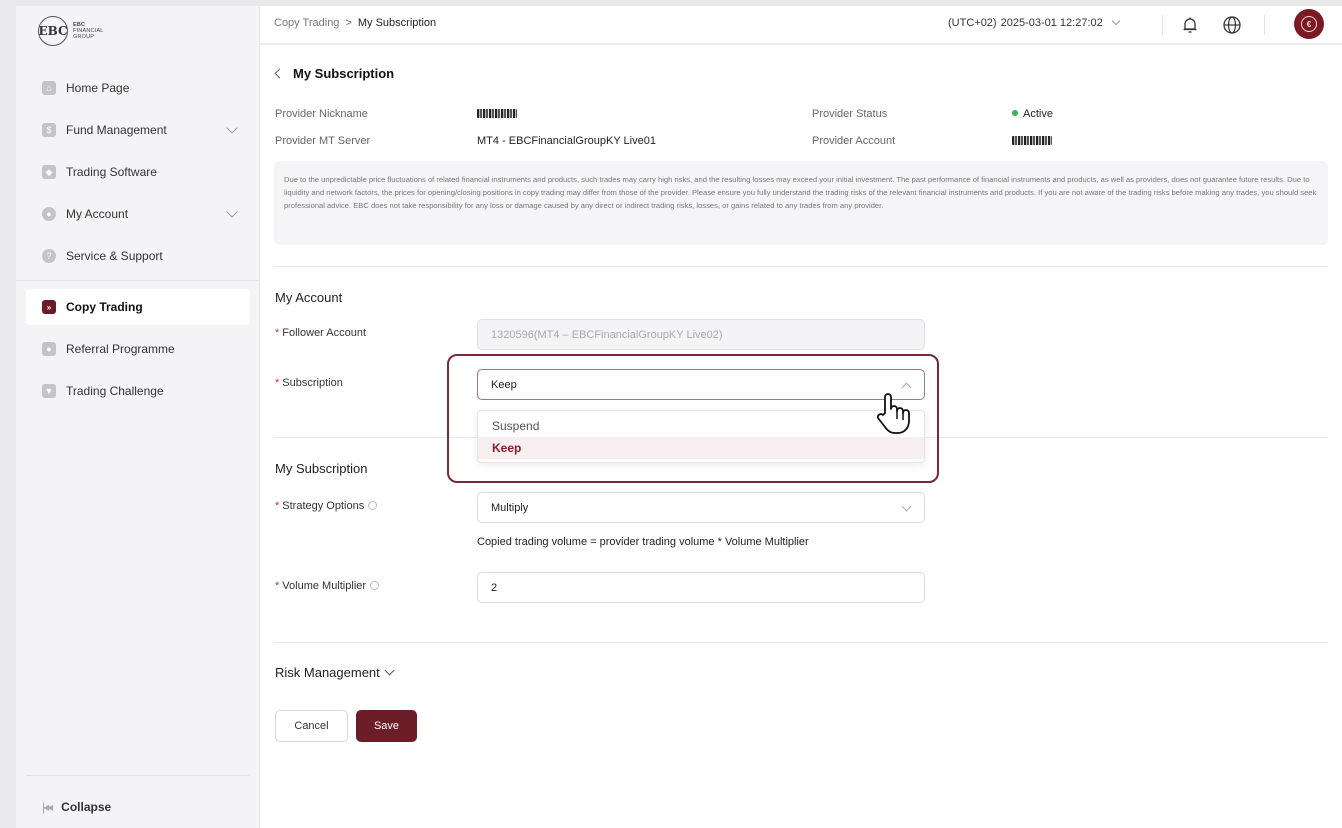  What do you see at coordinates (137, 775) in the screenshot?
I see `collapse-divider` at bounding box center [137, 775].